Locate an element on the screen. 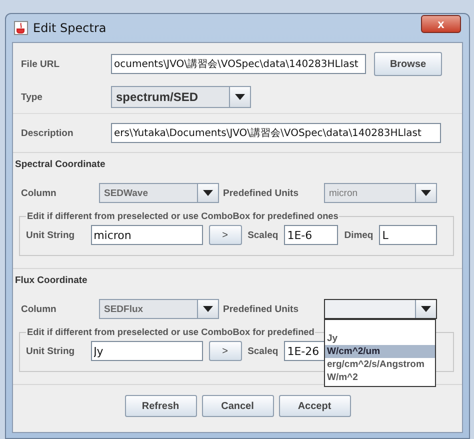 The width and height of the screenshot is (474, 439). column-dropdown: SEDWave is located at coordinates (159, 193).